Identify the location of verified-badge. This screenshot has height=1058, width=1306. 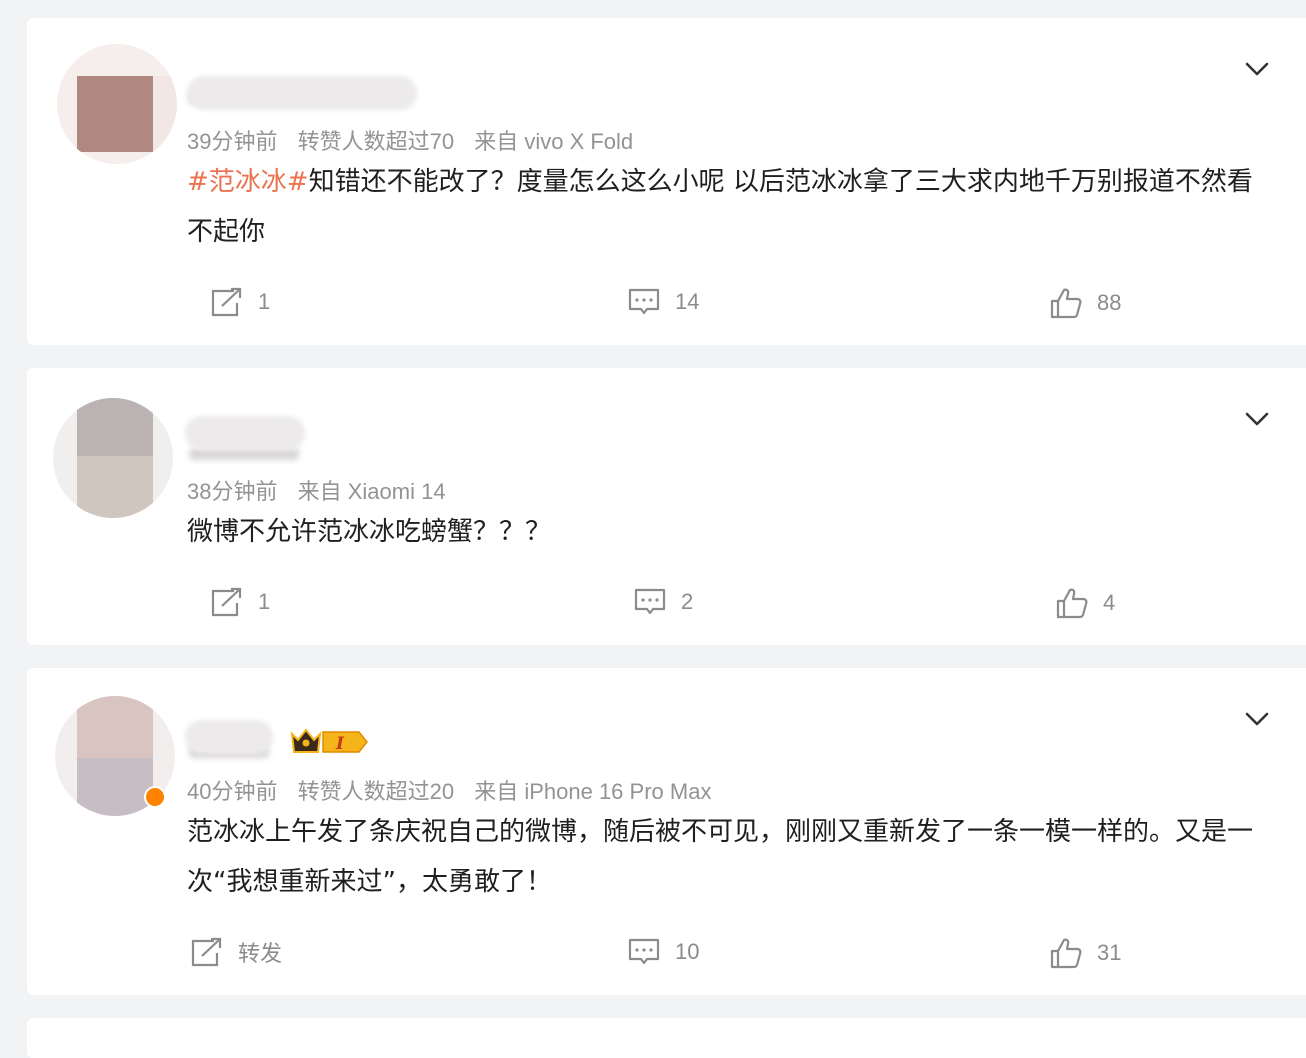
(155, 797).